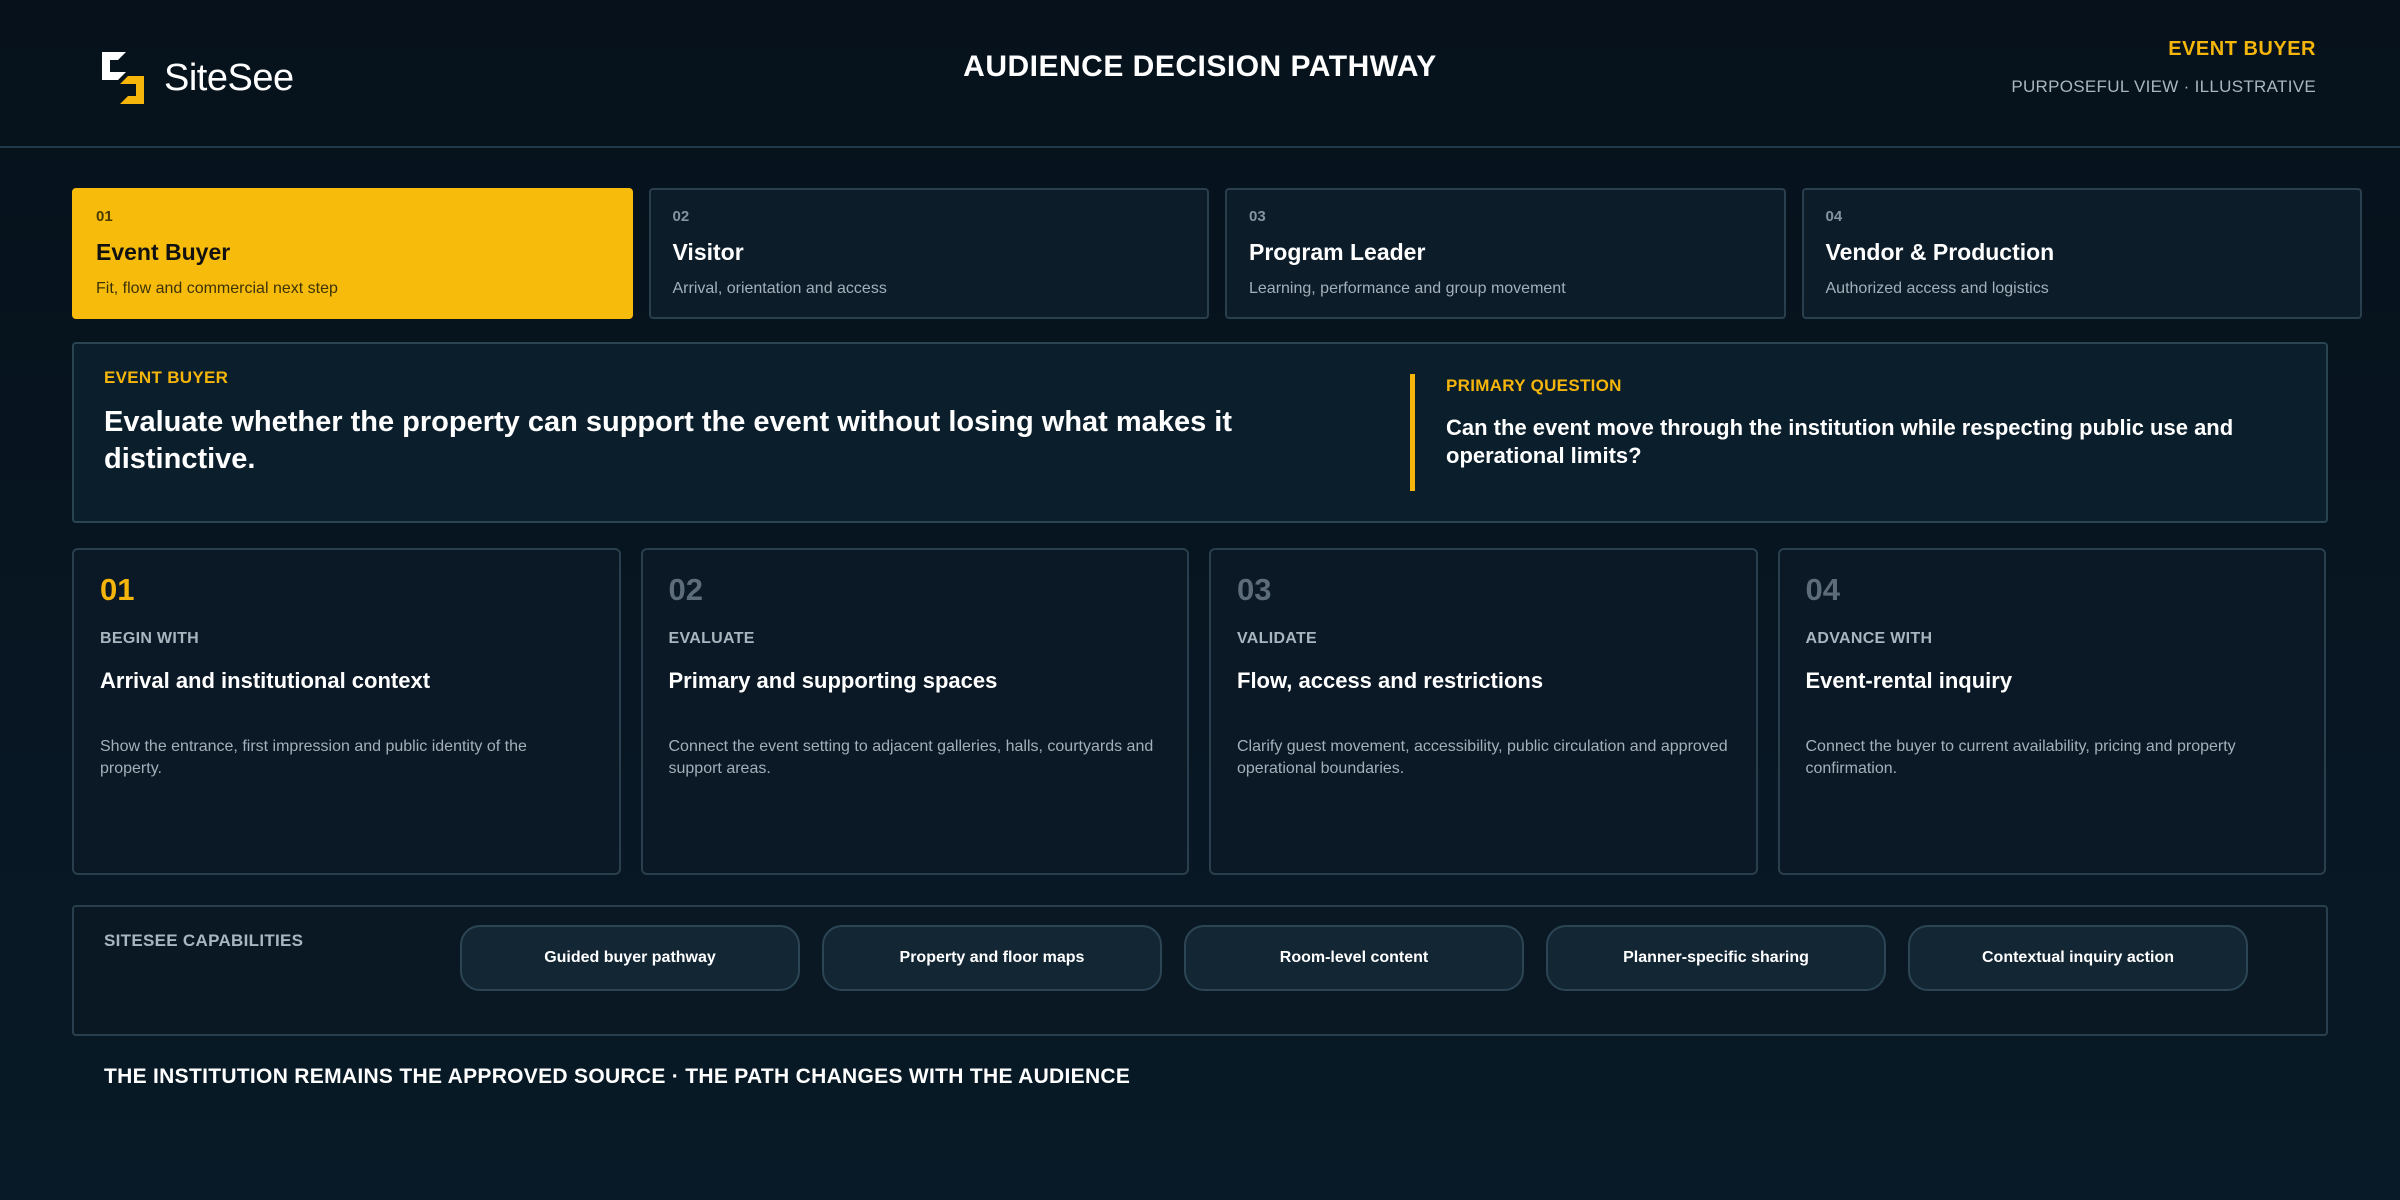 This screenshot has width=2400, height=1200. I want to click on step-number: 03, so click(1254, 589).